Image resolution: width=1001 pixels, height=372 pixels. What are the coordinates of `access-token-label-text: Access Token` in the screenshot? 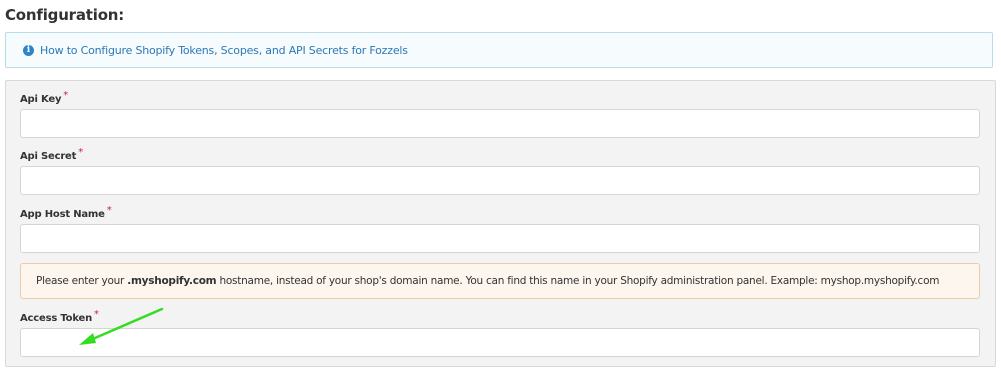 It's located at (56, 318).